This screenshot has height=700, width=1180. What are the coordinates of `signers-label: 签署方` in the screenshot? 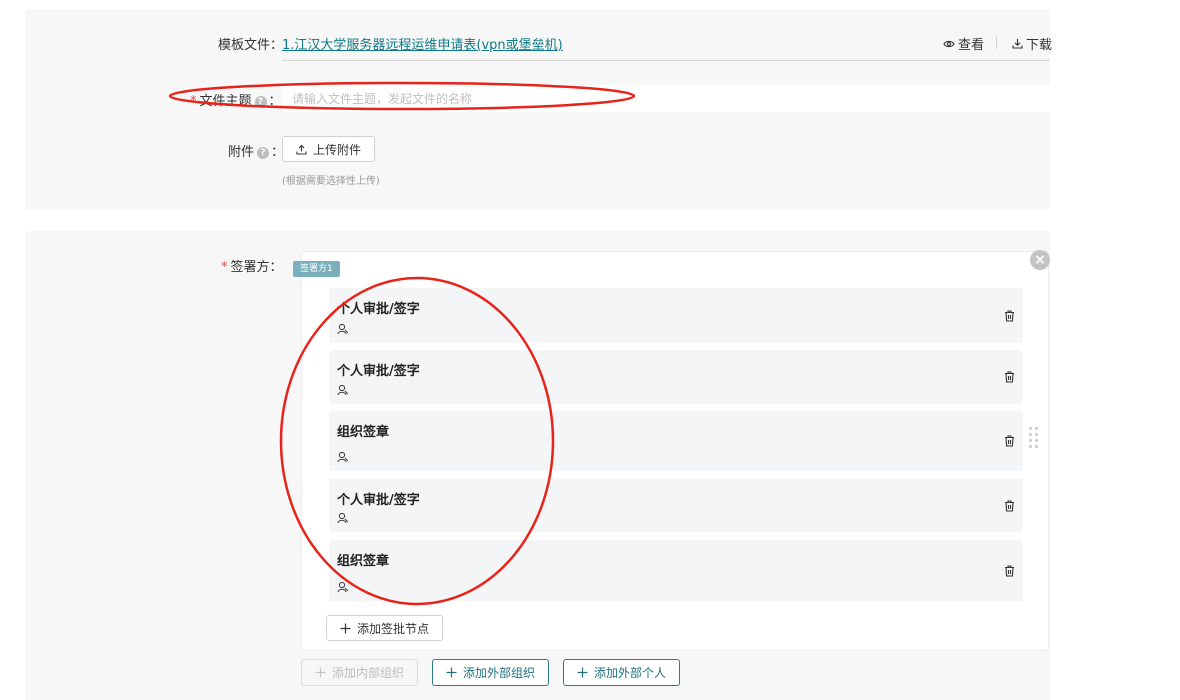 It's located at (250, 267).